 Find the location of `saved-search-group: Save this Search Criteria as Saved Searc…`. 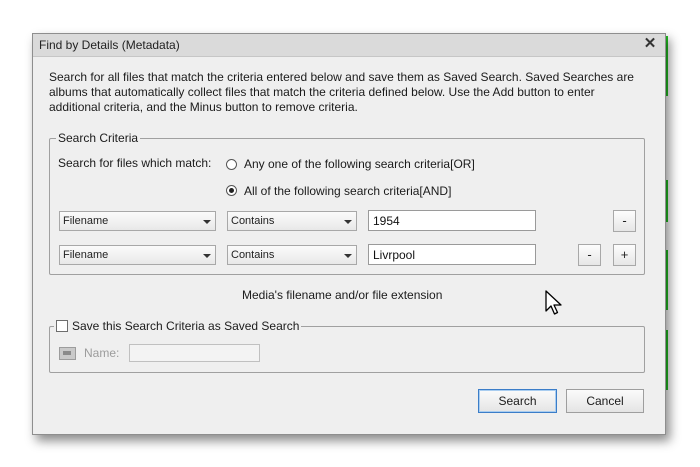

saved-search-group: Save this Search Criteria as Saved Searc… is located at coordinates (347, 346).